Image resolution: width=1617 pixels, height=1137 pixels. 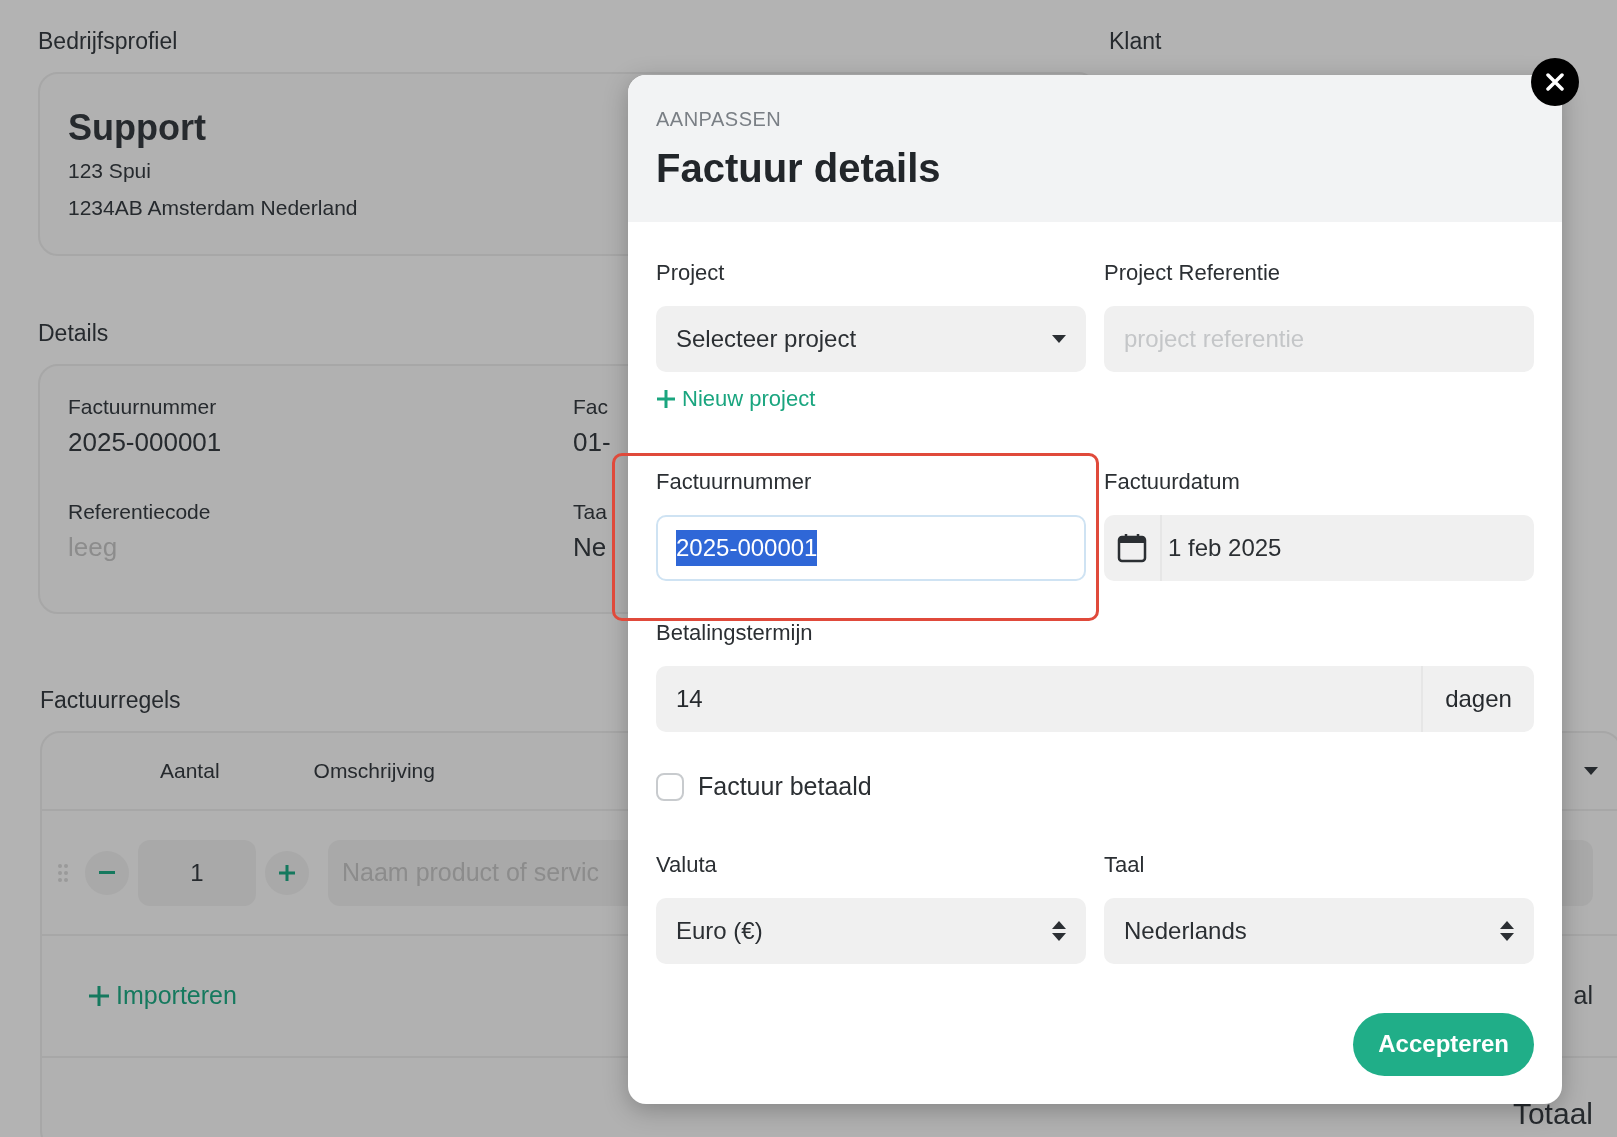 I want to click on address-line: 123 Spui, so click(x=109, y=171).